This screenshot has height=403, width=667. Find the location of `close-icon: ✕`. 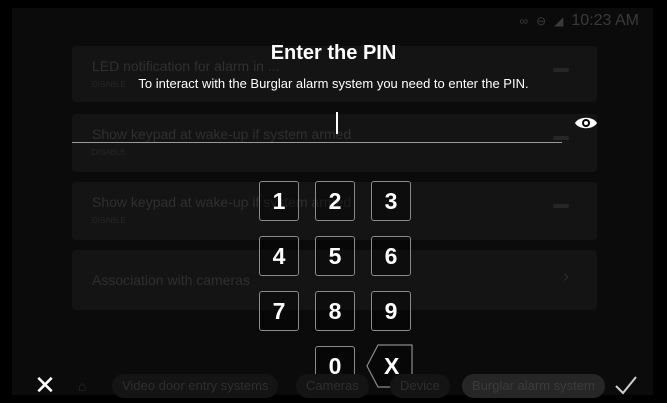

close-icon: ✕ is located at coordinates (45, 385).